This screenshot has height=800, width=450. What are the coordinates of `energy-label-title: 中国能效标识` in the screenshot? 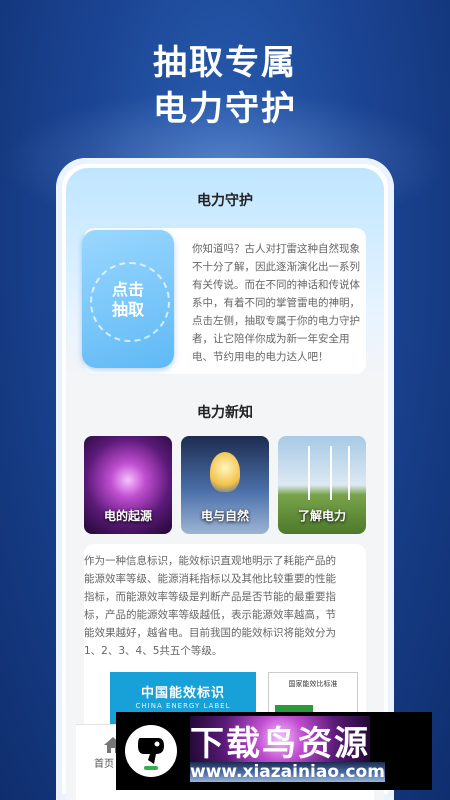 It's located at (182, 693).